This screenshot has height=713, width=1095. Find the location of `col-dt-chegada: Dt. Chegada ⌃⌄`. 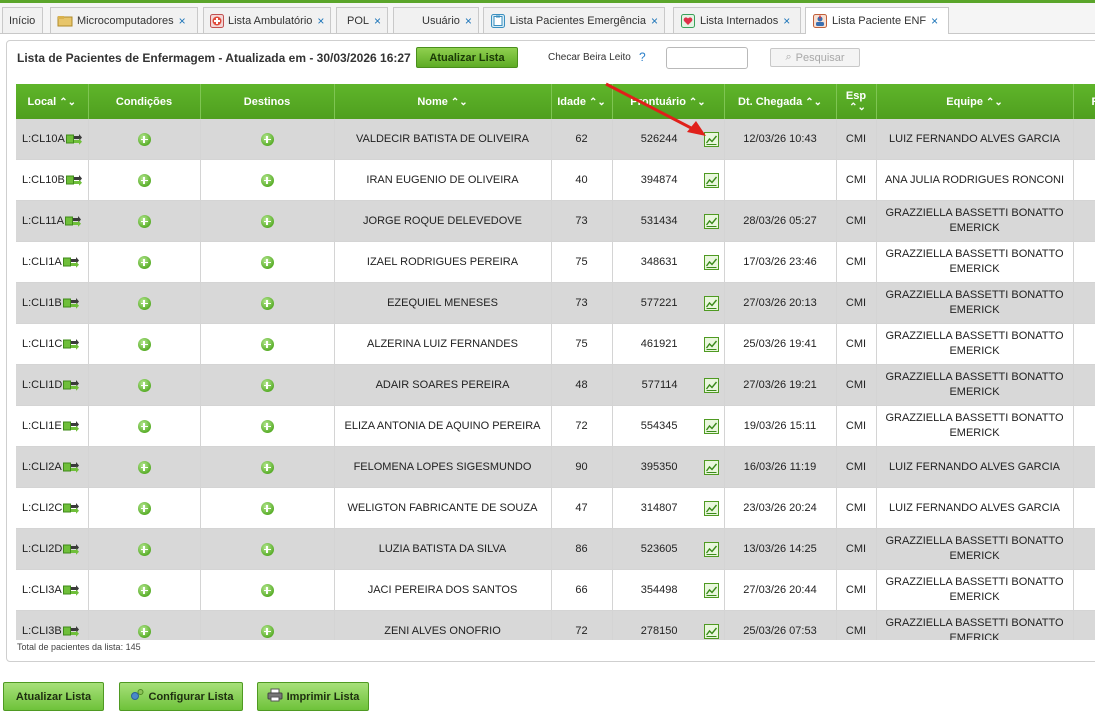

col-dt-chegada: Dt. Chegada ⌃⌄ is located at coordinates (780, 101).